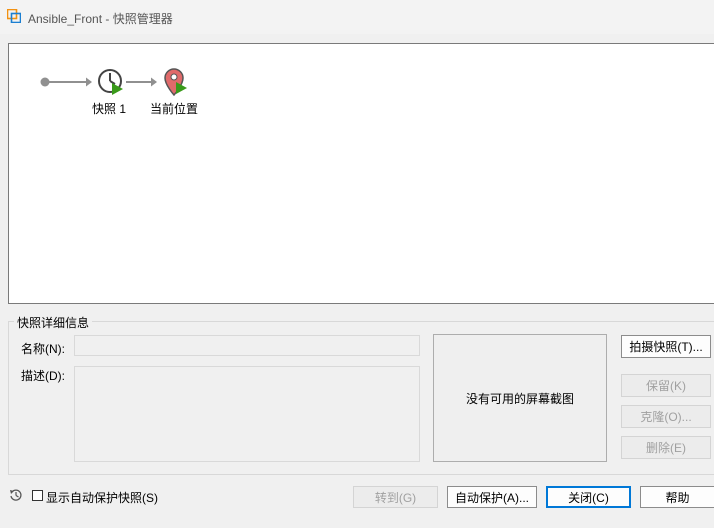 The width and height of the screenshot is (714, 528). Describe the element at coordinates (174, 108) in the screenshot. I see `tree-node-current-position: 当前位置` at that location.